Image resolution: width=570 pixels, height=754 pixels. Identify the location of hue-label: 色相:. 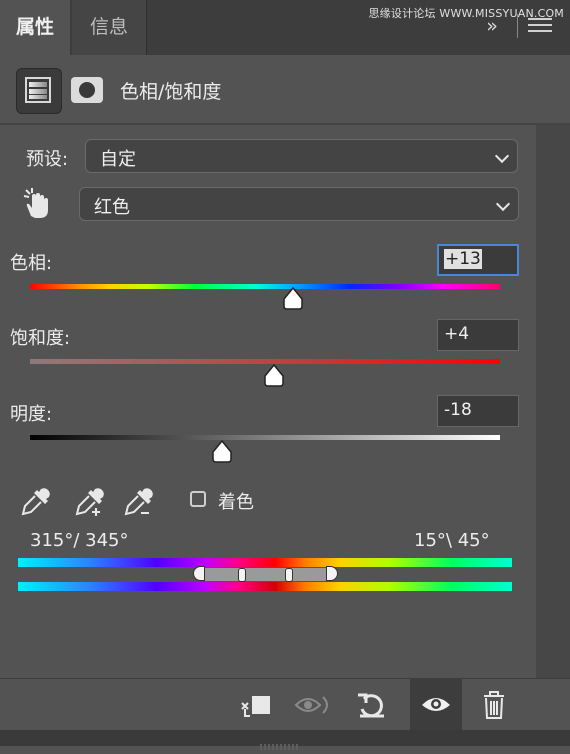
(31, 263).